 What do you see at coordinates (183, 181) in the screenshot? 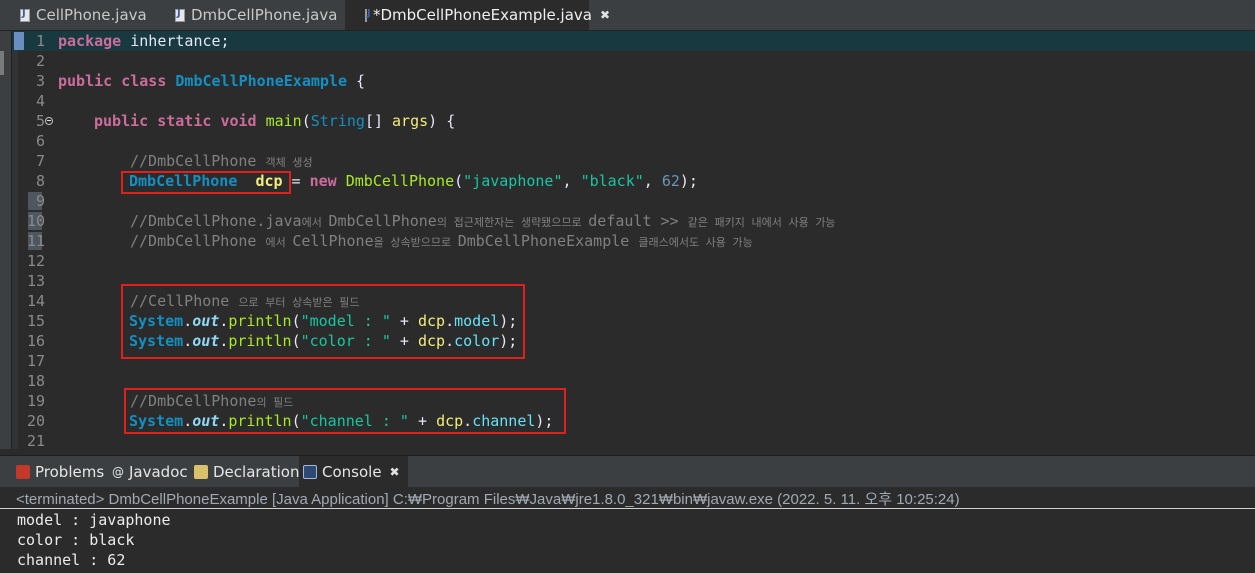
I see `type-name: DmbCellPhone` at bounding box center [183, 181].